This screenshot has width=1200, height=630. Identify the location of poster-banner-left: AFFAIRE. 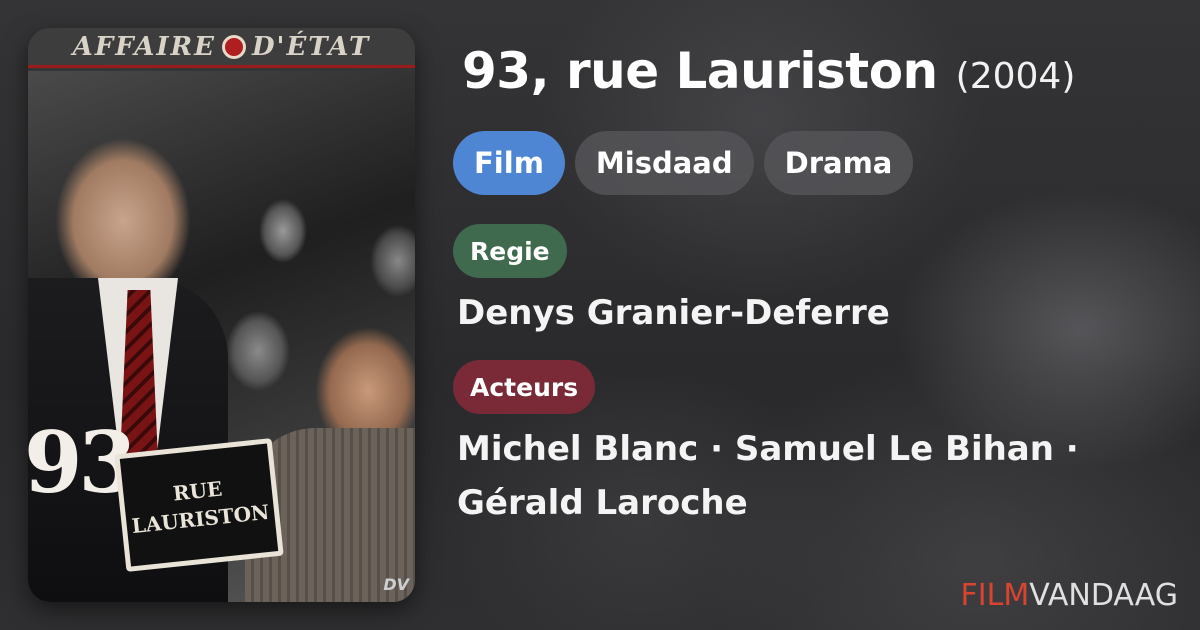
(144, 46).